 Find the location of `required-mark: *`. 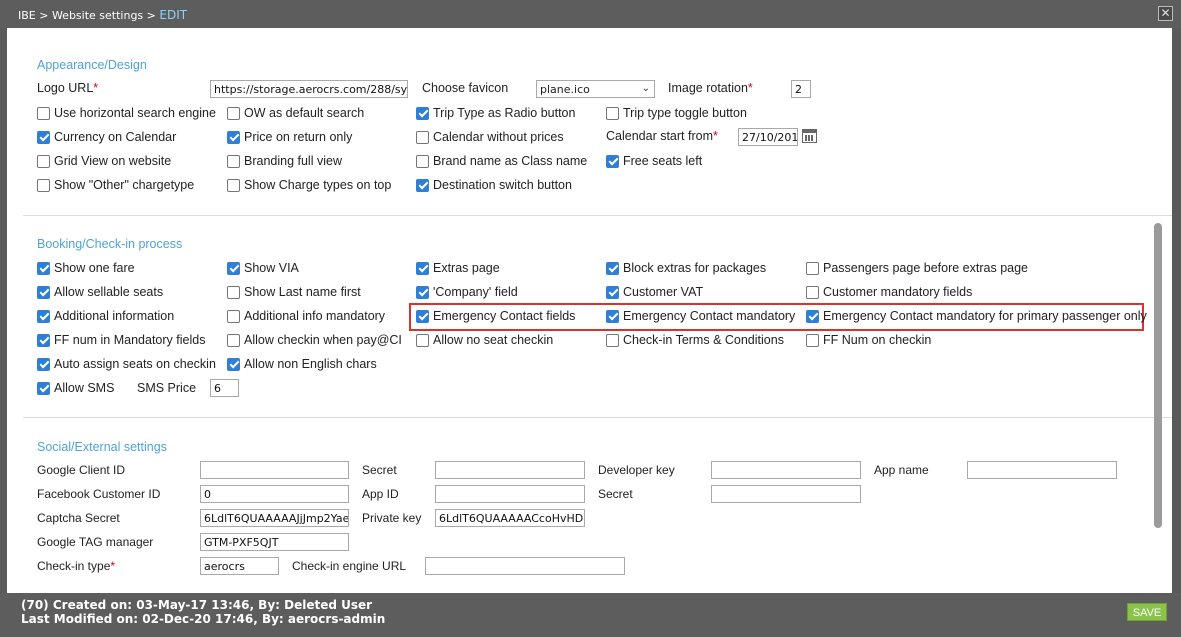

required-mark: * is located at coordinates (96, 88).